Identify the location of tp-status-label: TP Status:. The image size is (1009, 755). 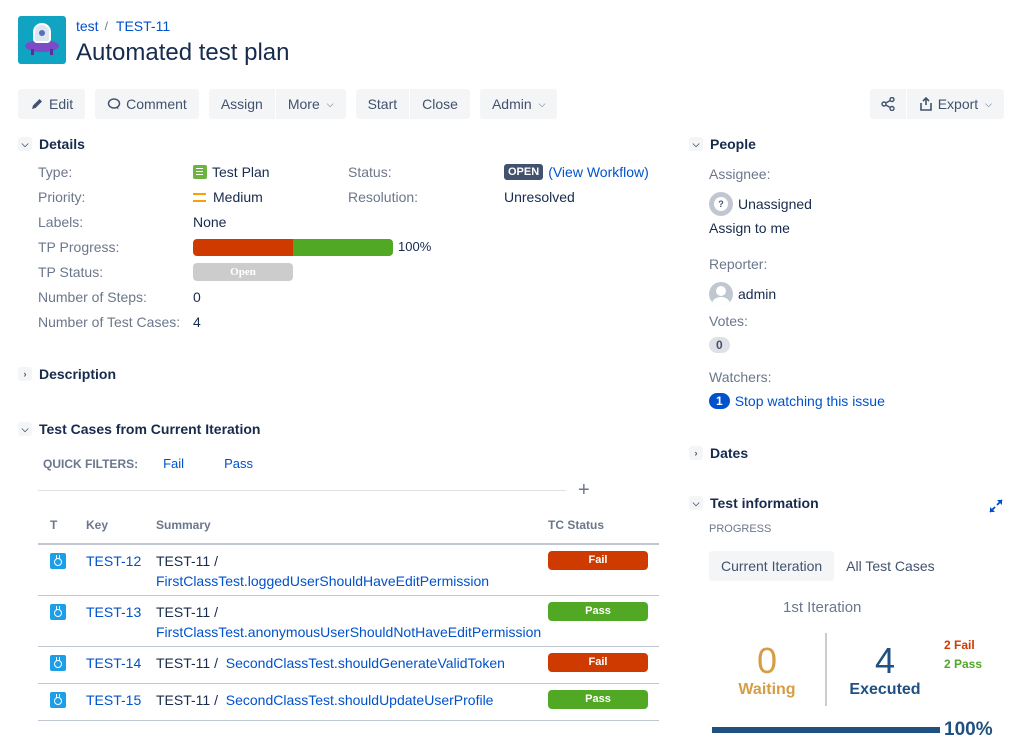
(71, 272).